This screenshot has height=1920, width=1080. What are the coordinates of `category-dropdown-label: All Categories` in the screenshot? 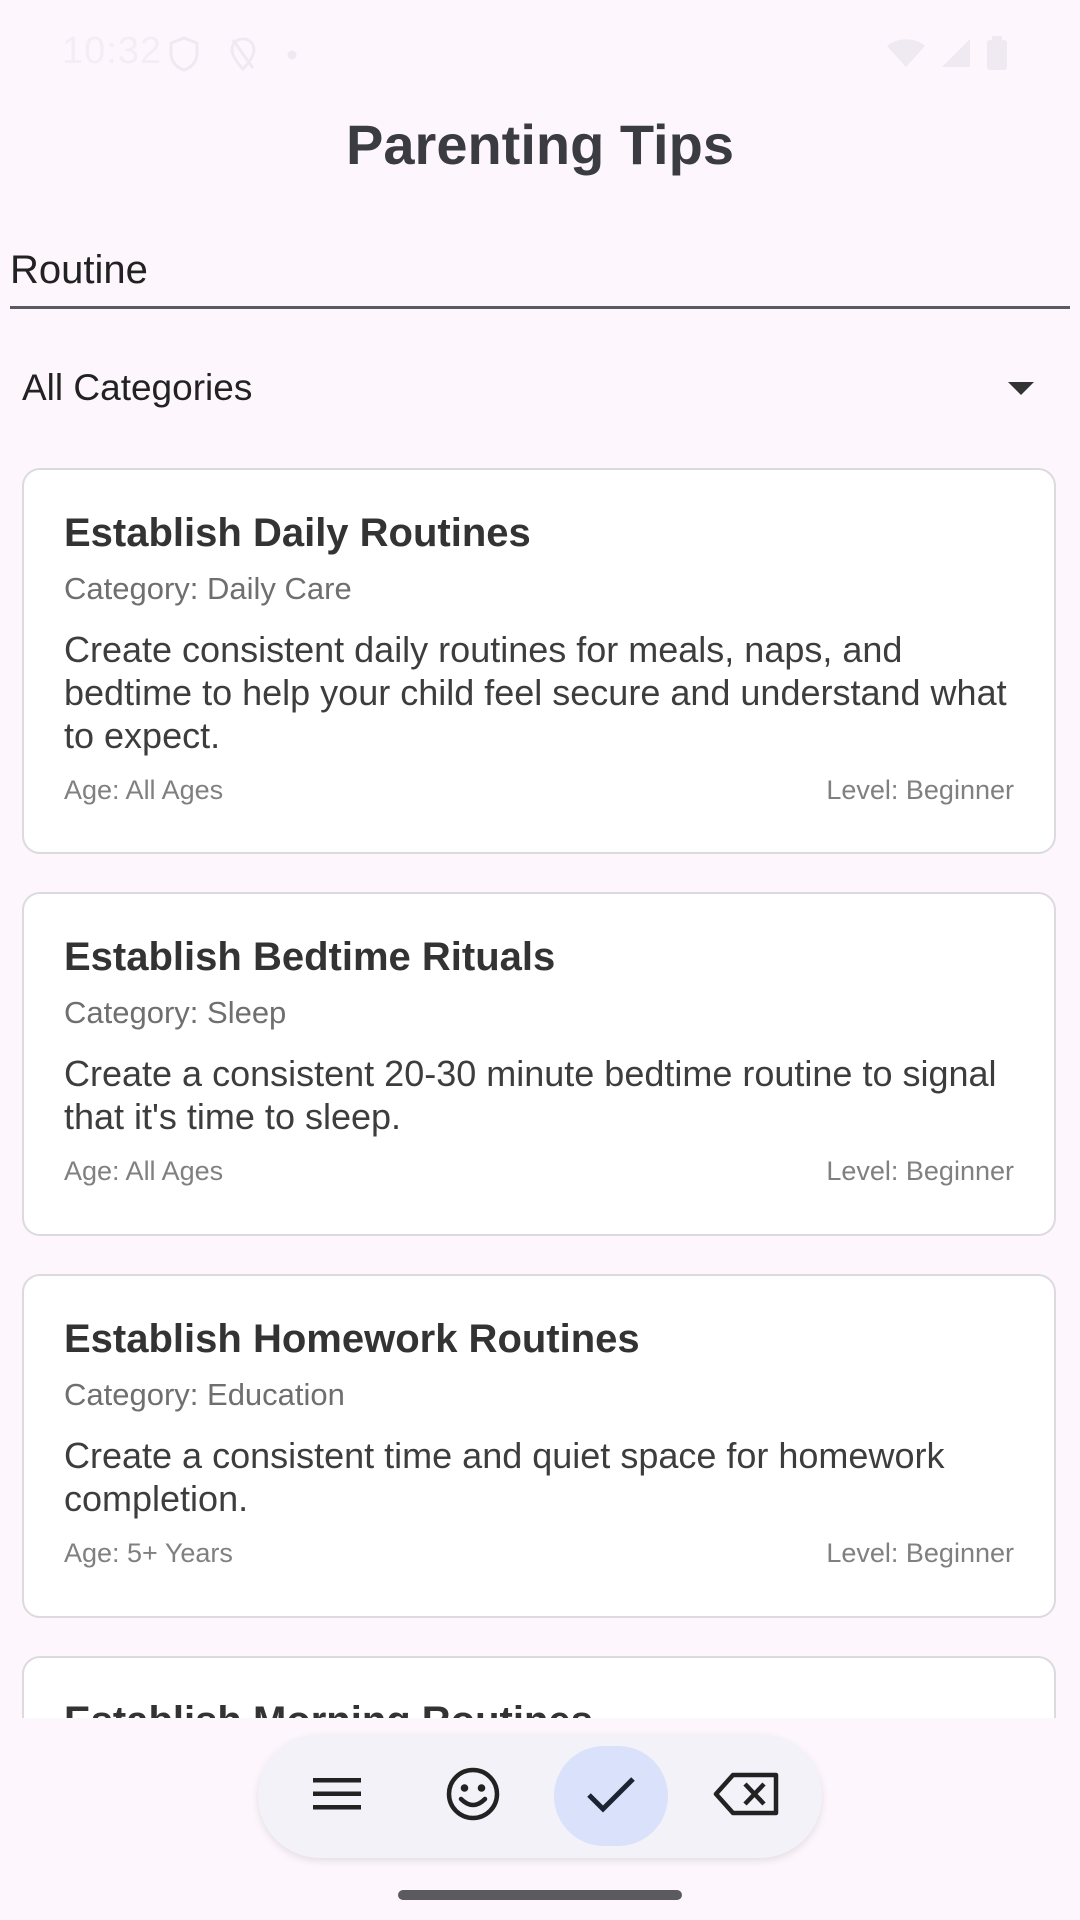 It's located at (137, 387).